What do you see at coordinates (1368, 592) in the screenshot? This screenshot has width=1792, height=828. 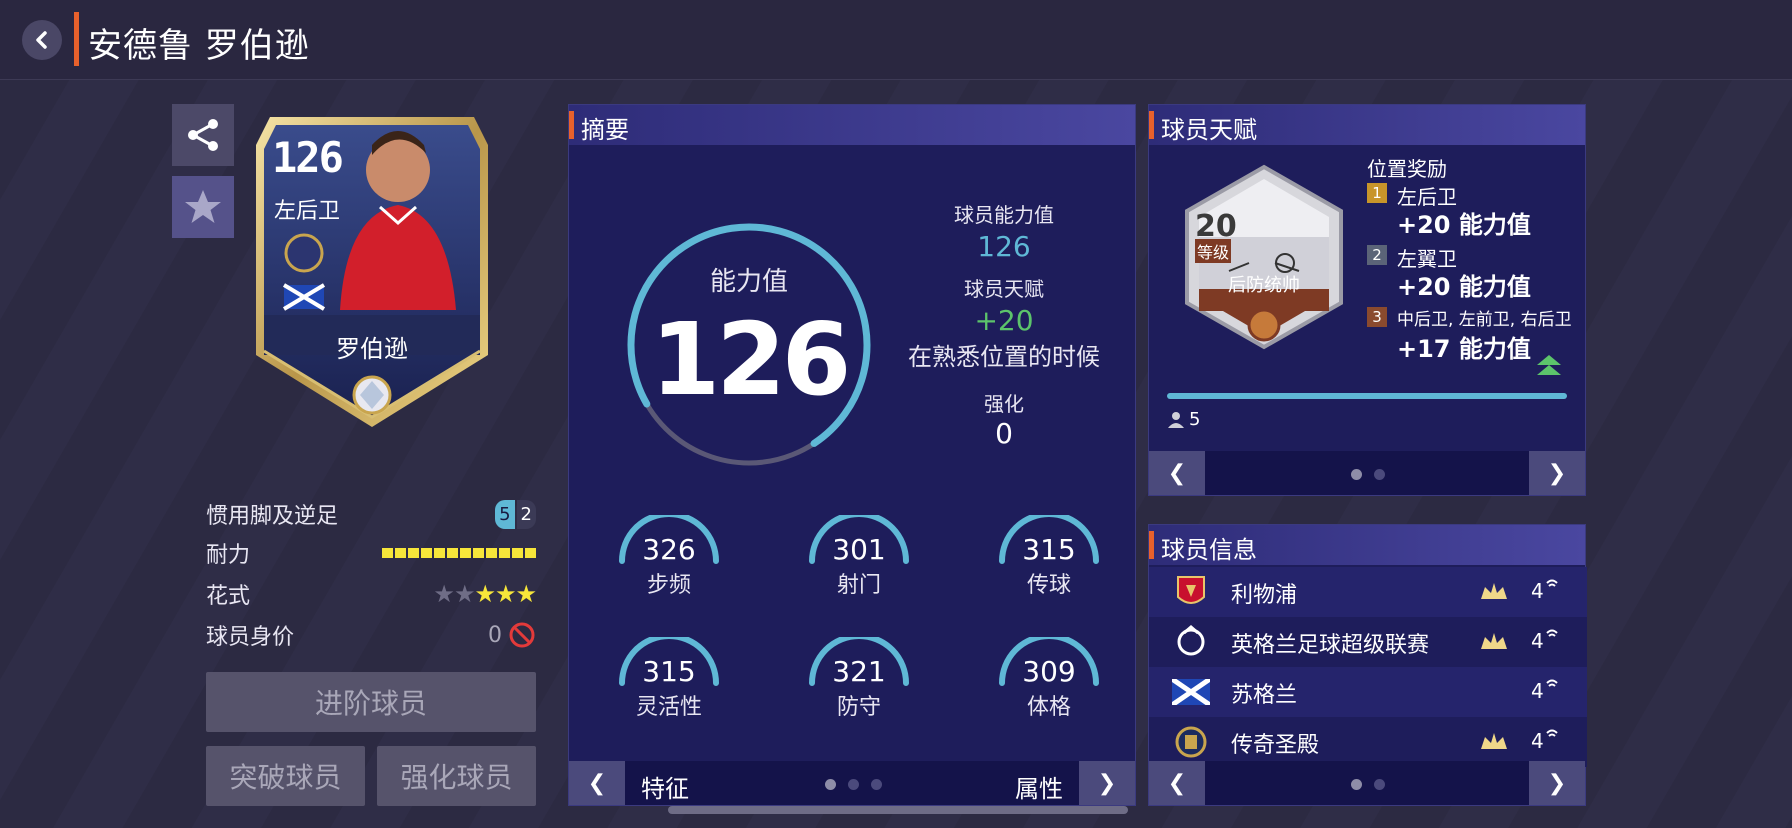 I see `info-row: 利物浦 4` at bounding box center [1368, 592].